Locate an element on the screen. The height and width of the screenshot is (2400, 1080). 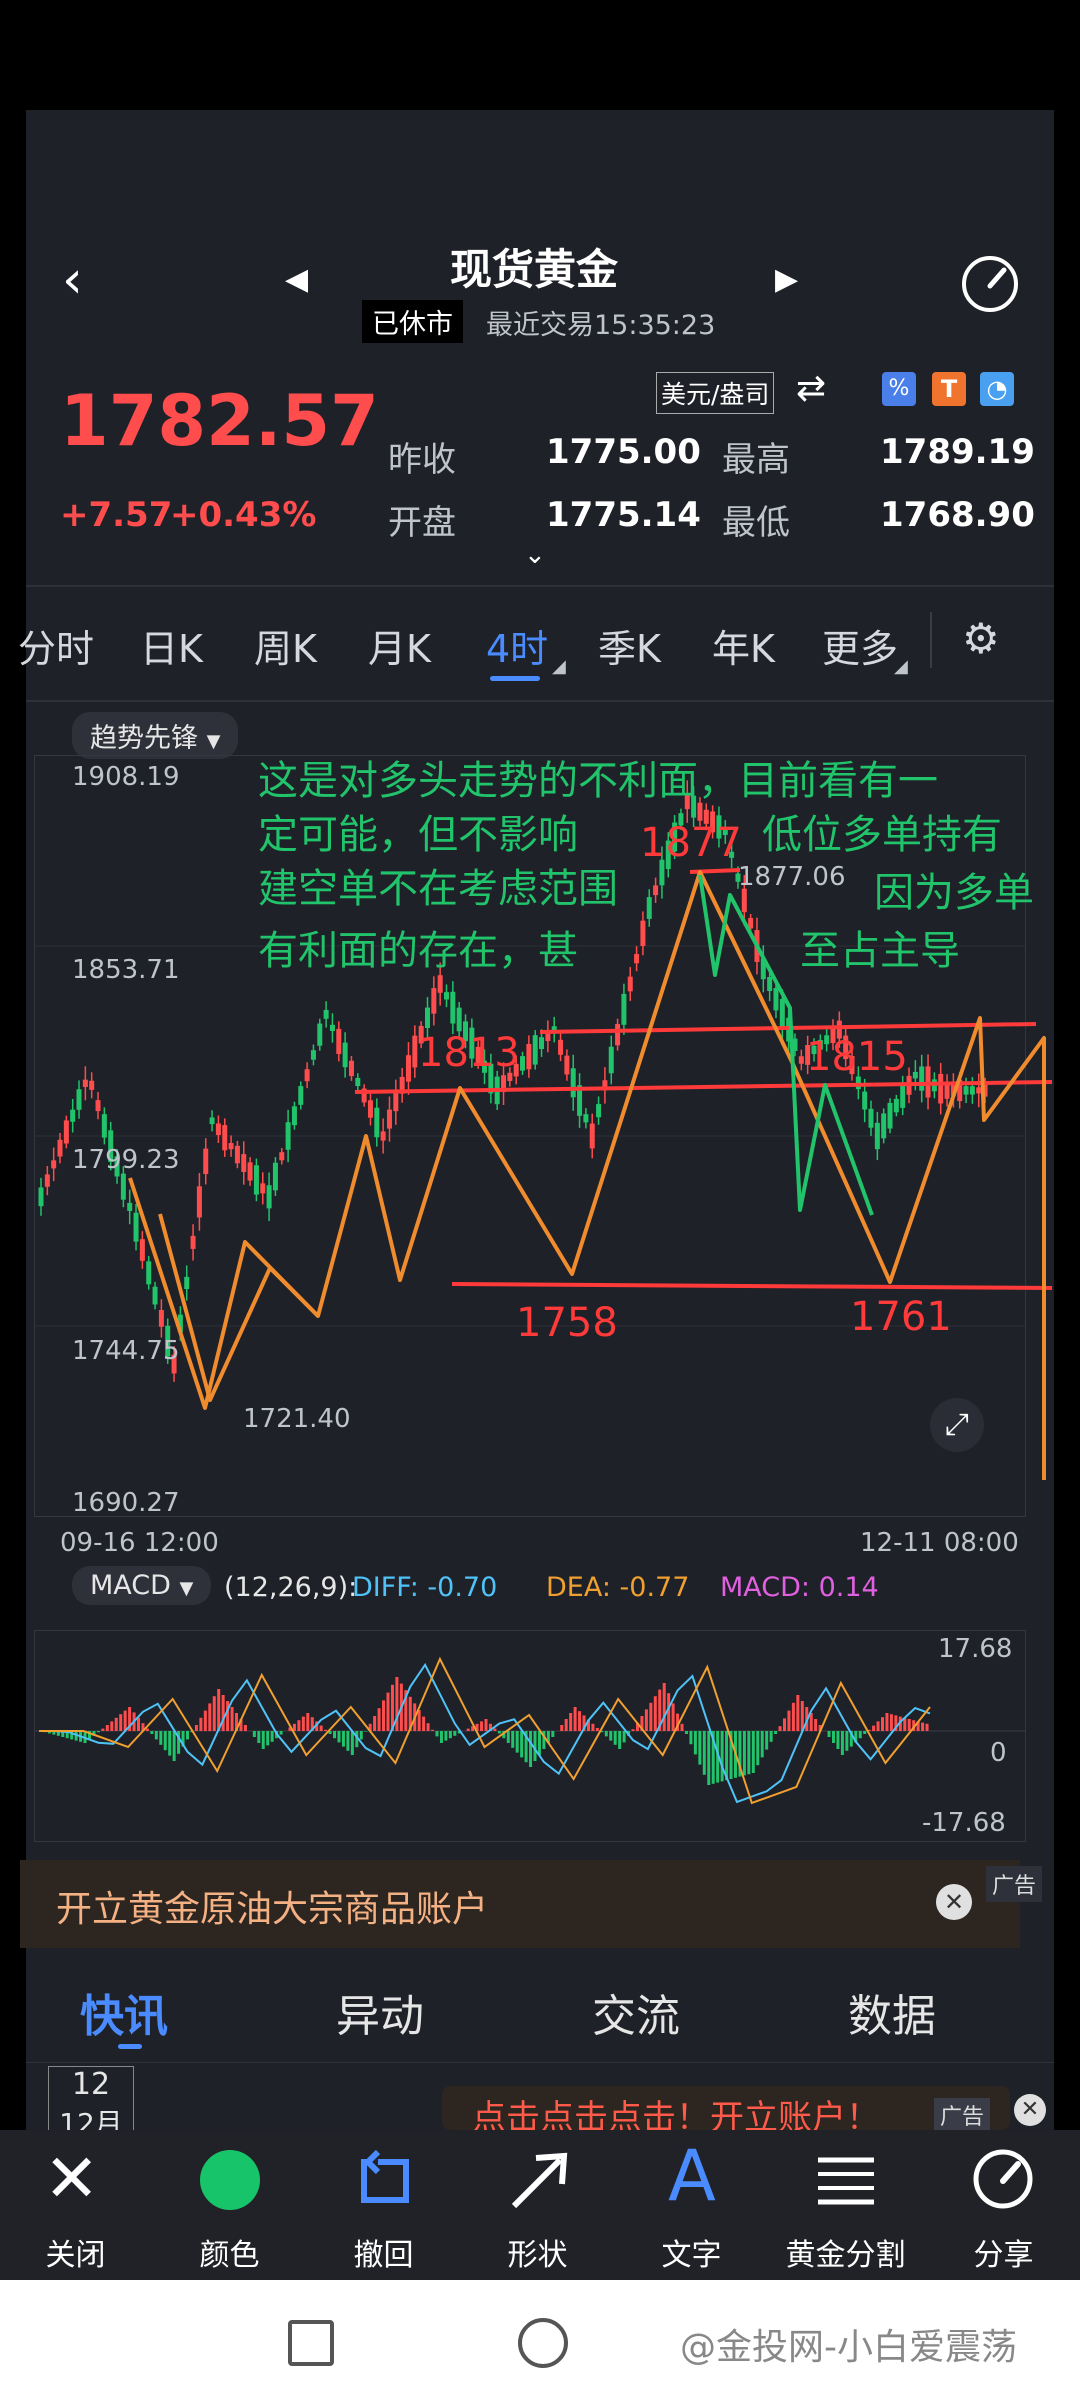
macd-chart-panel is located at coordinates (530, 1736).